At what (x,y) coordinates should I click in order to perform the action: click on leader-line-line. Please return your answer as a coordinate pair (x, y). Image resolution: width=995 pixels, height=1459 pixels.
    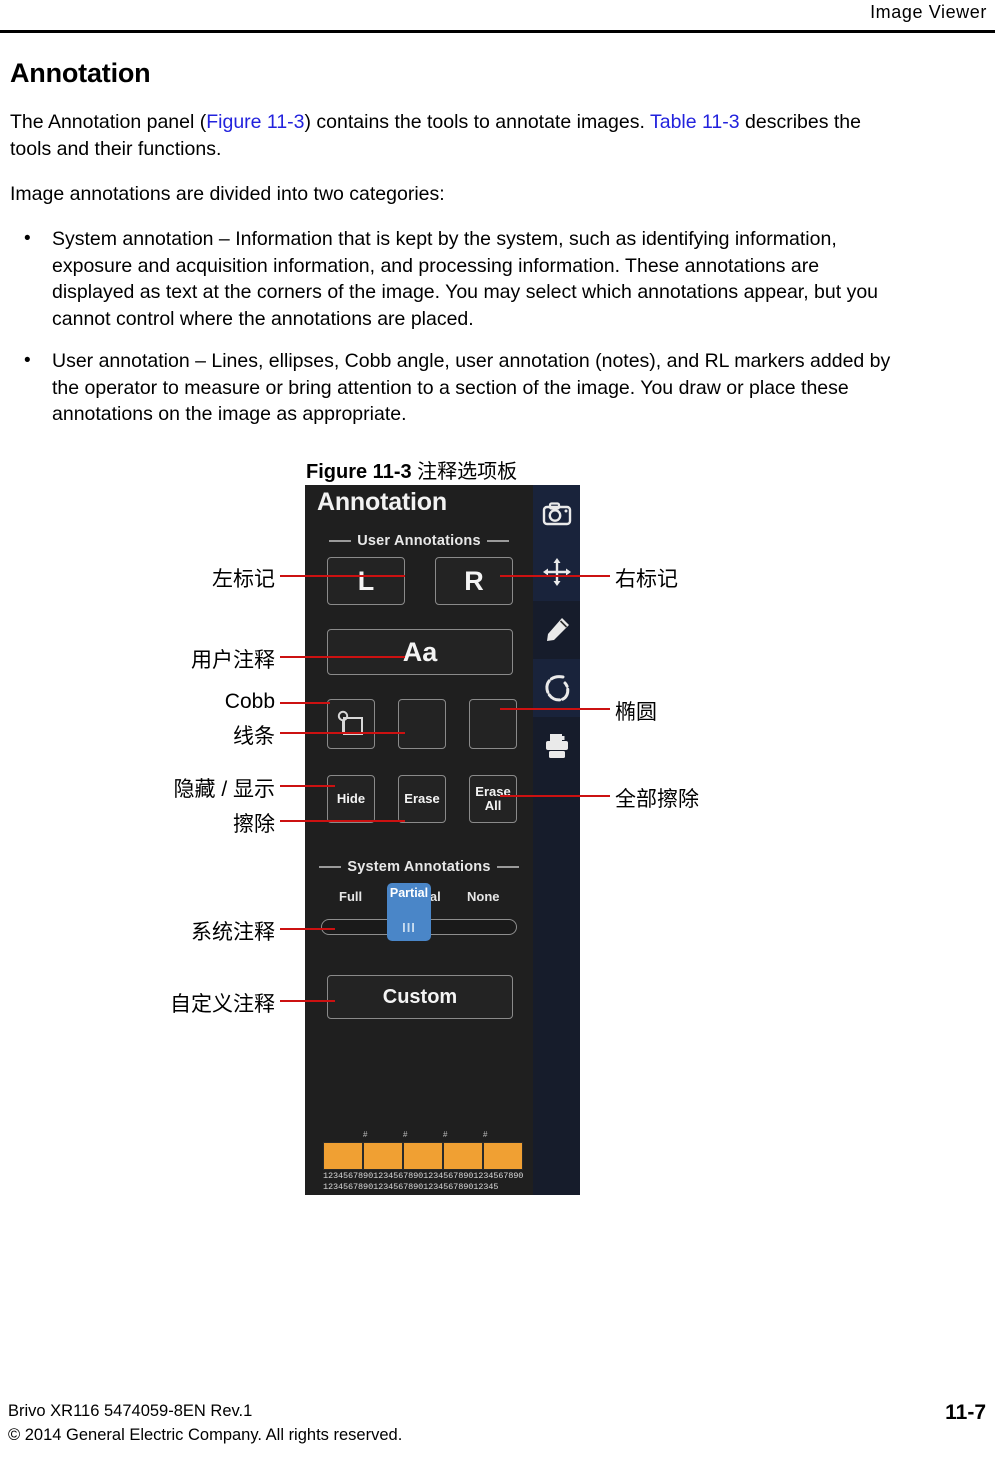
    Looking at the image, I should click on (342, 733).